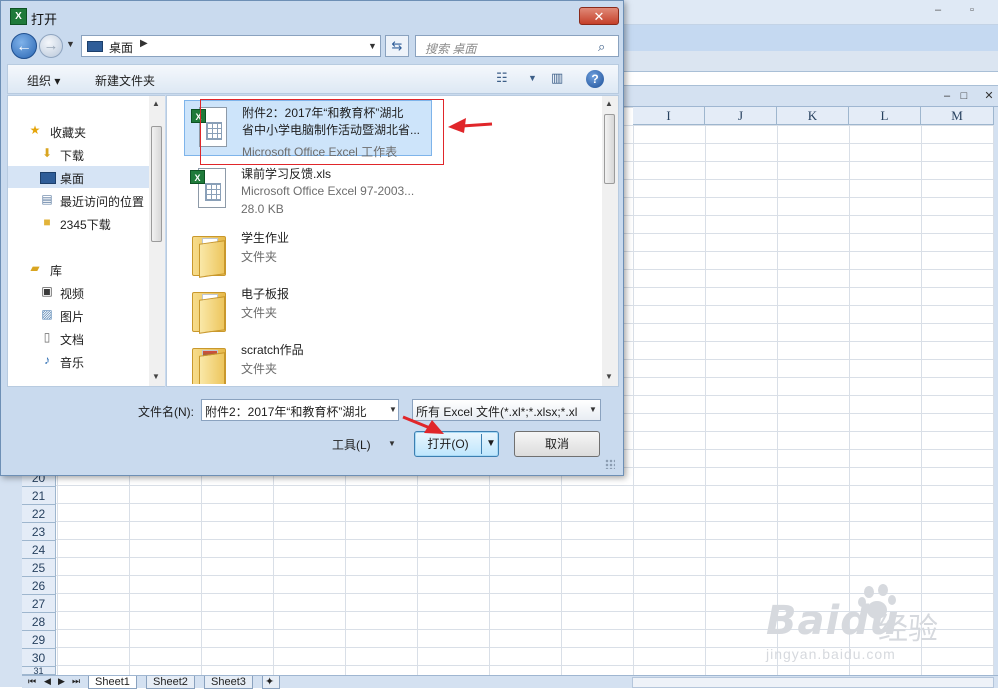  Describe the element at coordinates (855, 625) in the screenshot. I see `baidu-jingyan-watermark: Baidu 经验 jingyan.baidu.com` at that location.